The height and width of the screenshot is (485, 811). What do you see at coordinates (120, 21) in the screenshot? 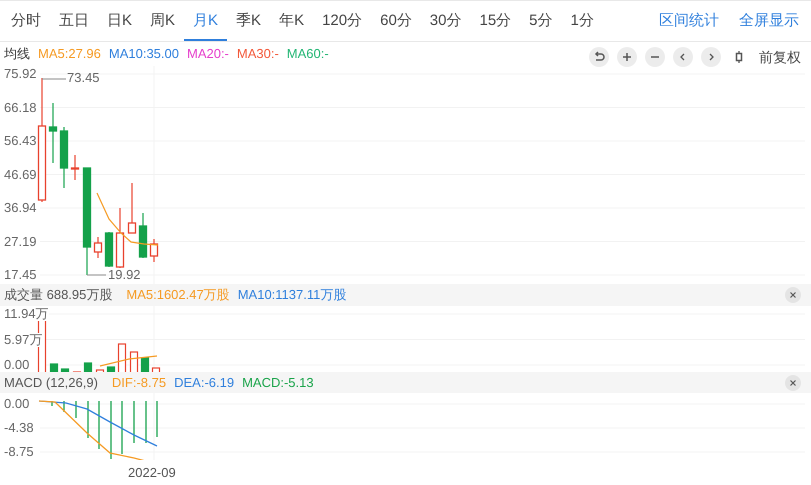
I see `period-tab: 日K` at bounding box center [120, 21].